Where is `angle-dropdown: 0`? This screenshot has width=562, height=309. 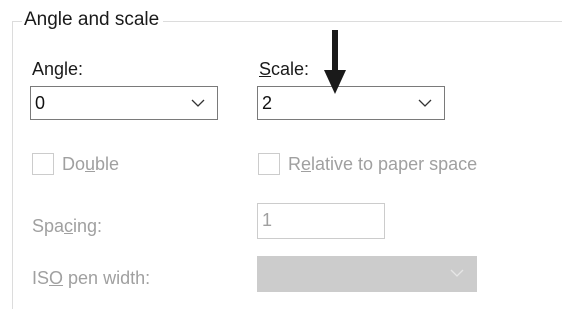
angle-dropdown: 0 is located at coordinates (124, 103).